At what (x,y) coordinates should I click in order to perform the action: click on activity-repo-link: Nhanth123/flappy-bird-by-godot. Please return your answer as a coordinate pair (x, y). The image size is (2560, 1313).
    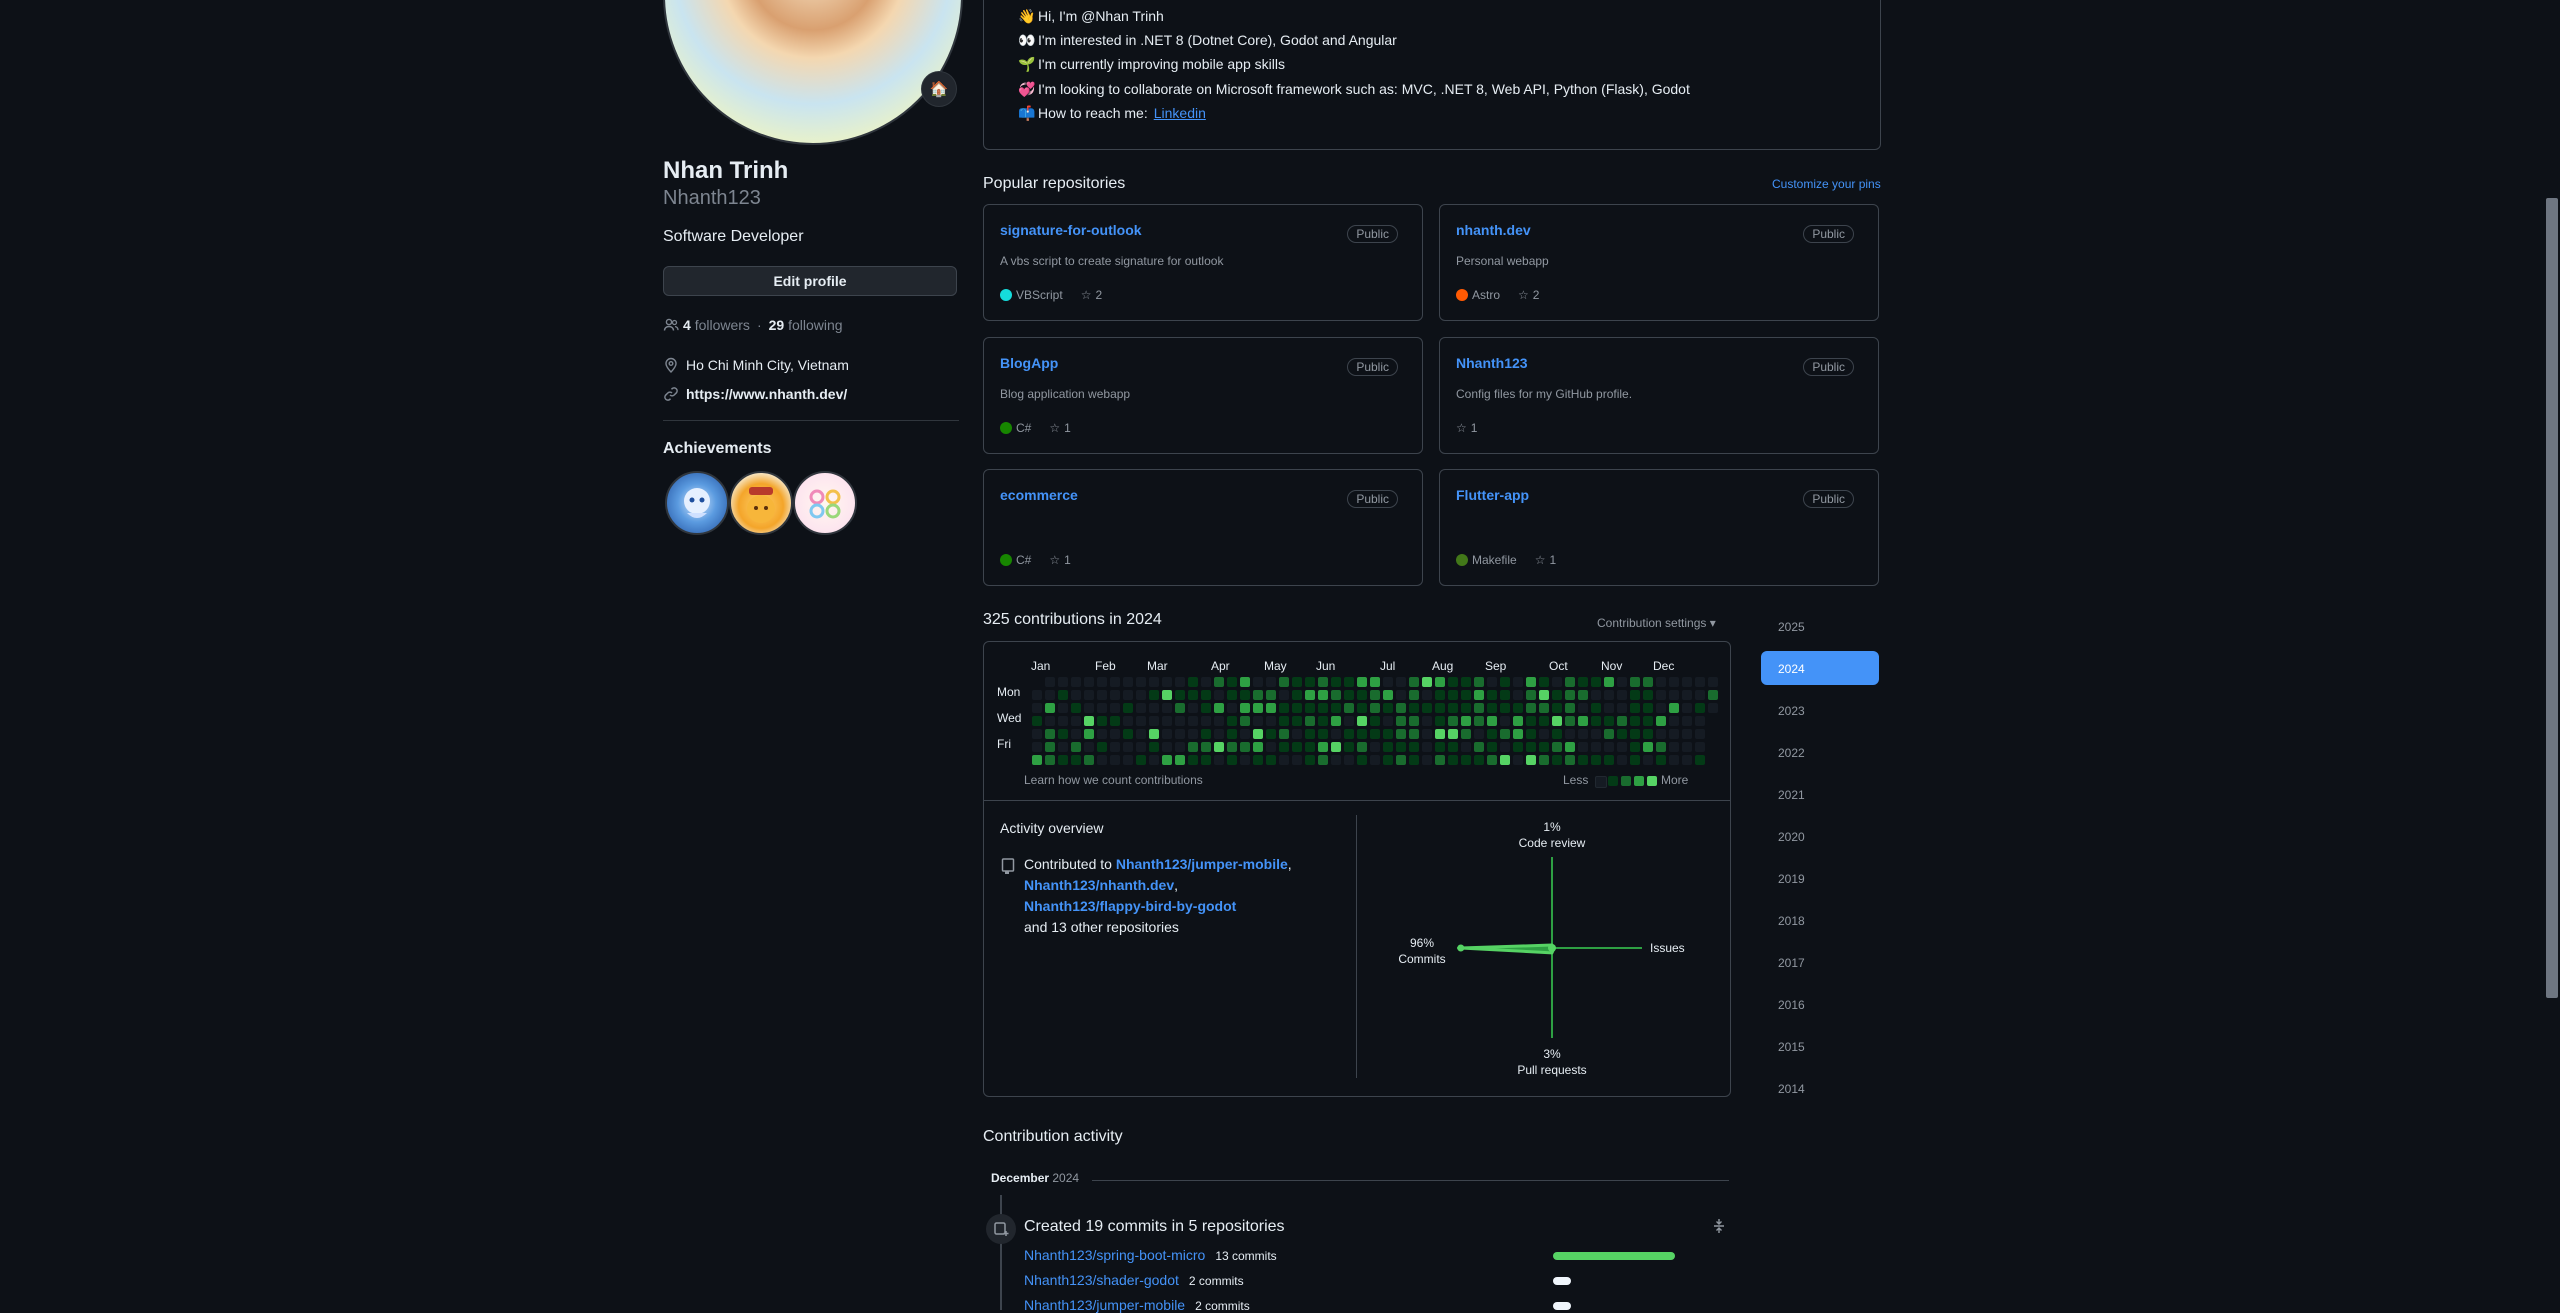
    Looking at the image, I should click on (1130, 906).